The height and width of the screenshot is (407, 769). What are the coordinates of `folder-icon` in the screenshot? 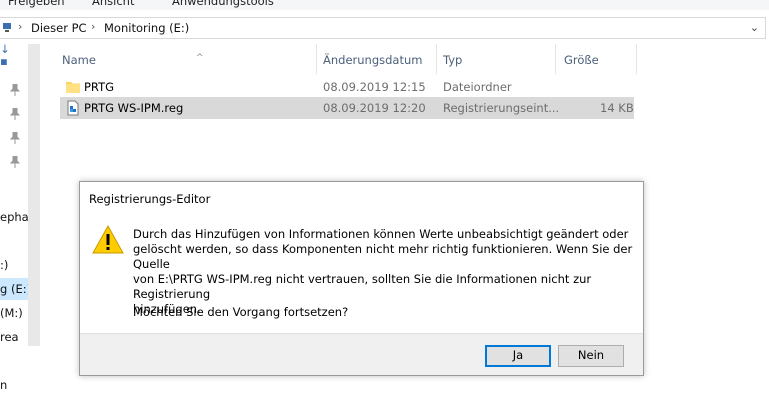 It's located at (73, 87).